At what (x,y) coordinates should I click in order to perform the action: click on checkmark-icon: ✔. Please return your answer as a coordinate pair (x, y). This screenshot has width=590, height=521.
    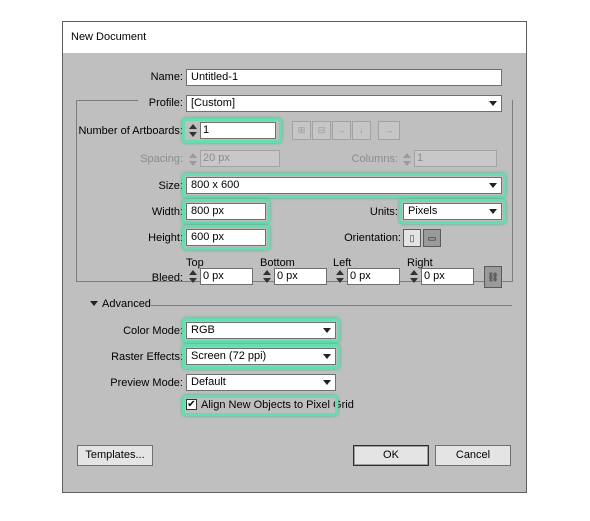
    Looking at the image, I should click on (191, 404).